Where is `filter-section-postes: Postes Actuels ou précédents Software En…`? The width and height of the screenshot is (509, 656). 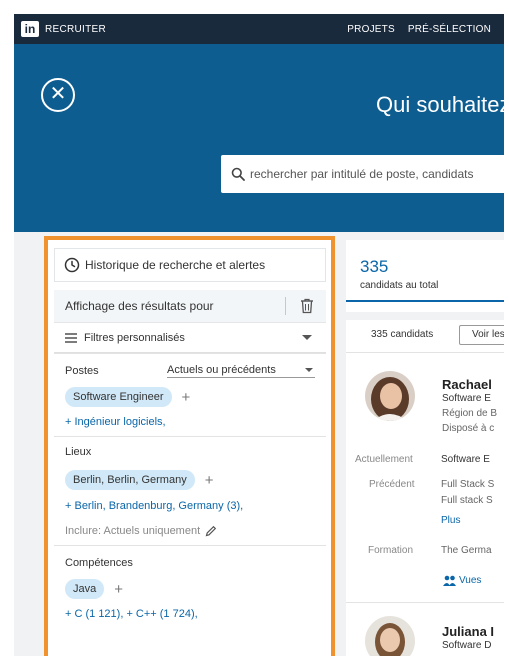
filter-section-postes: Postes Actuels ou précédents Software En… is located at coordinates (190, 394).